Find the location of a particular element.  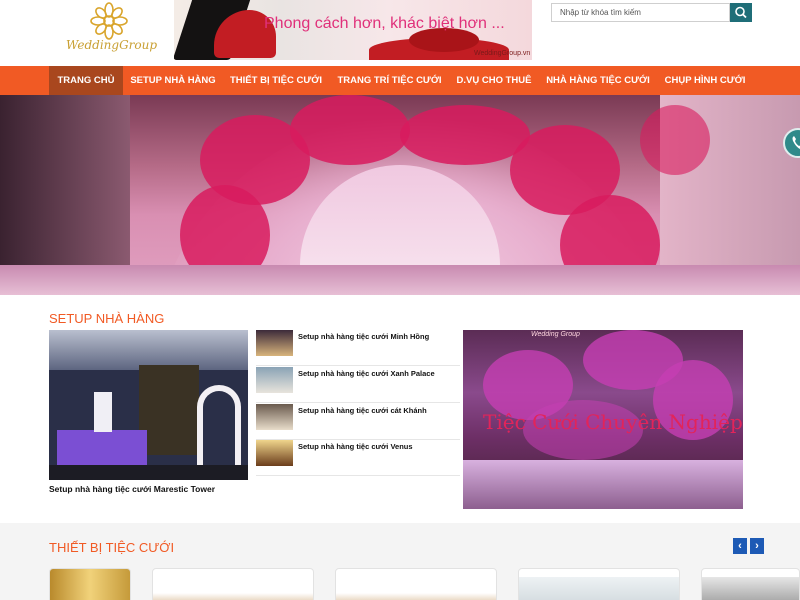

featured-setup-image is located at coordinates (148, 405).